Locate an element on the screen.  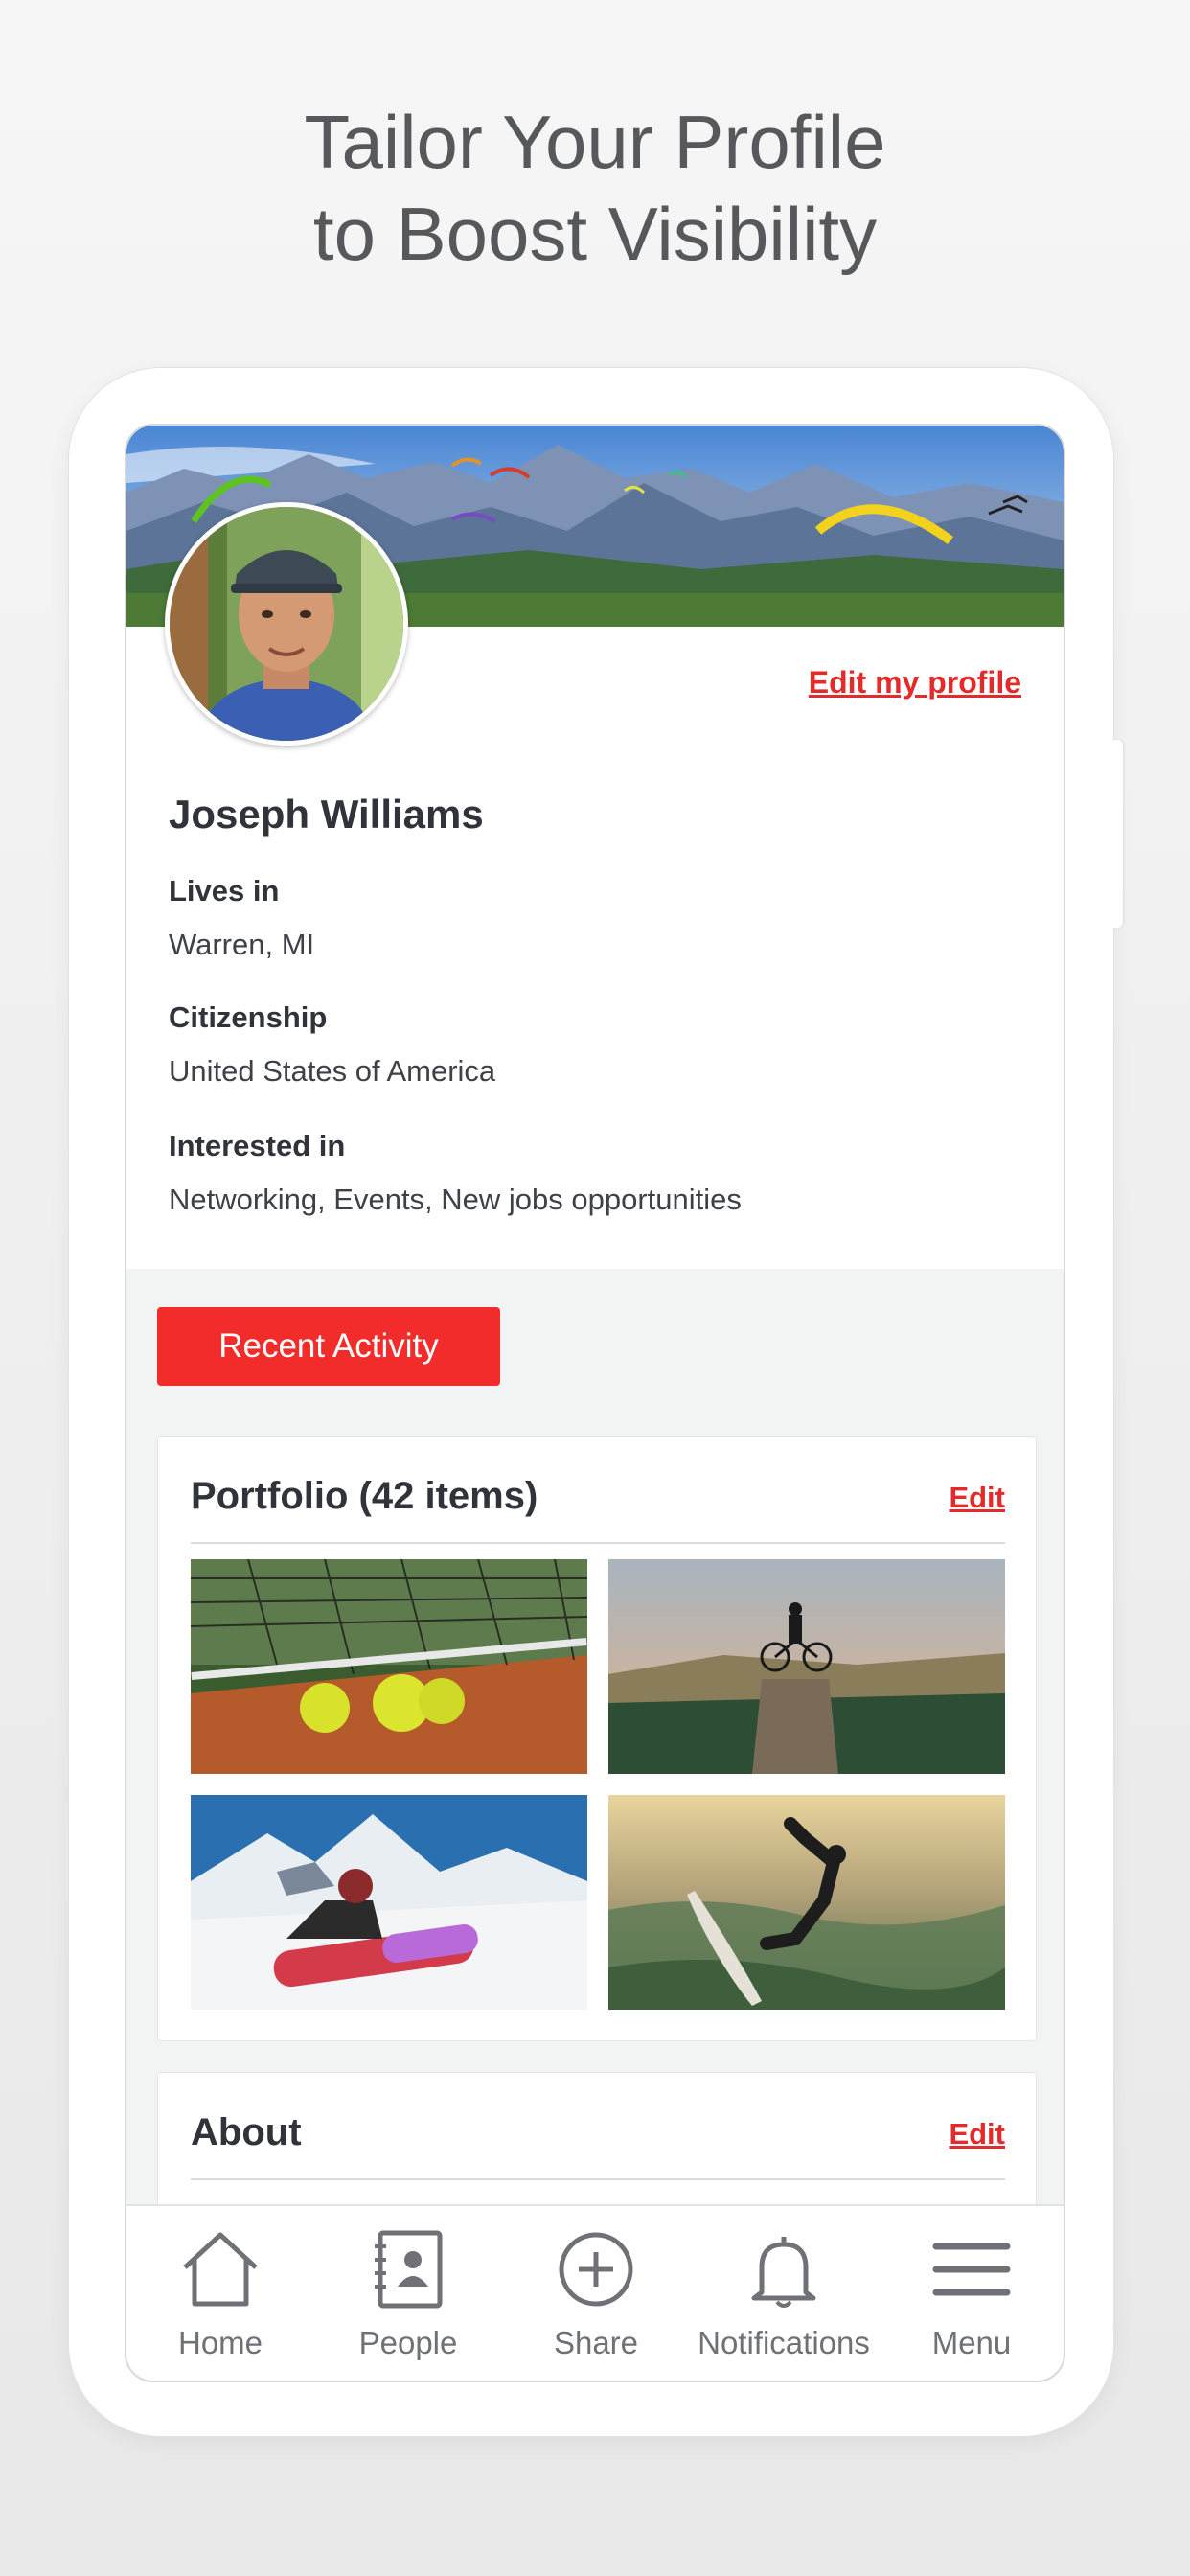
tab-share-label: Share is located at coordinates (596, 2342).